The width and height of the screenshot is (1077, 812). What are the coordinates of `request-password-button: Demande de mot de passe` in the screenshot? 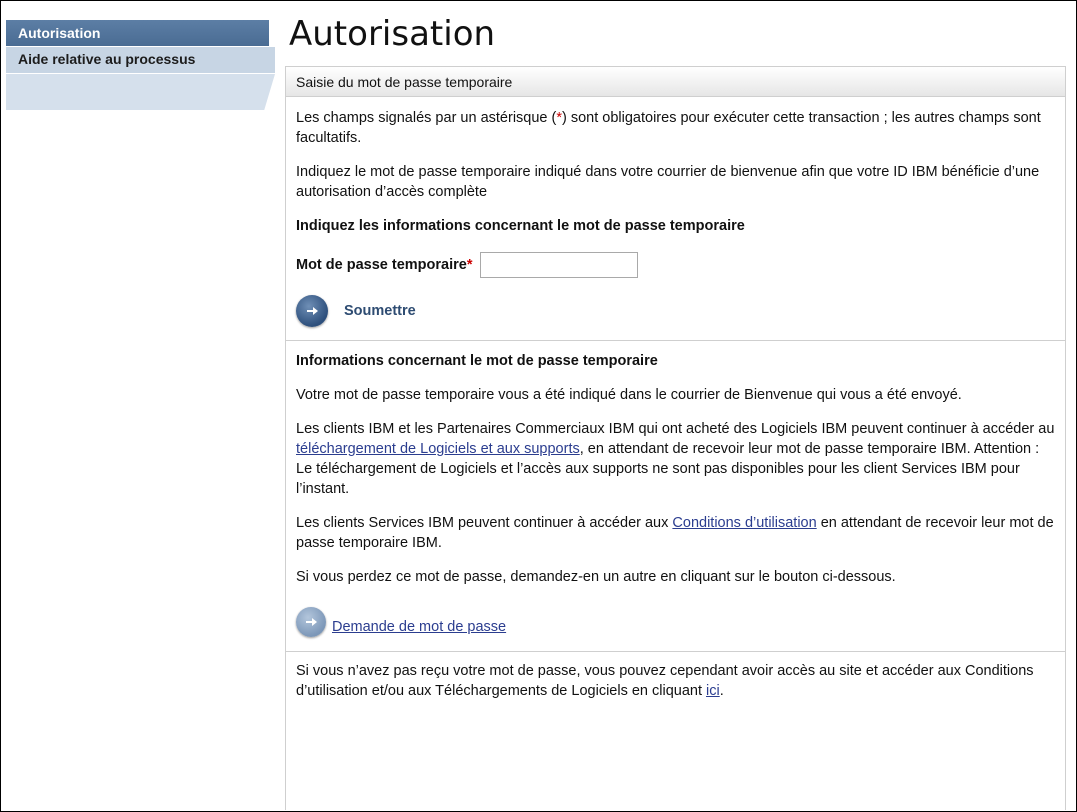 It's located at (675, 621).